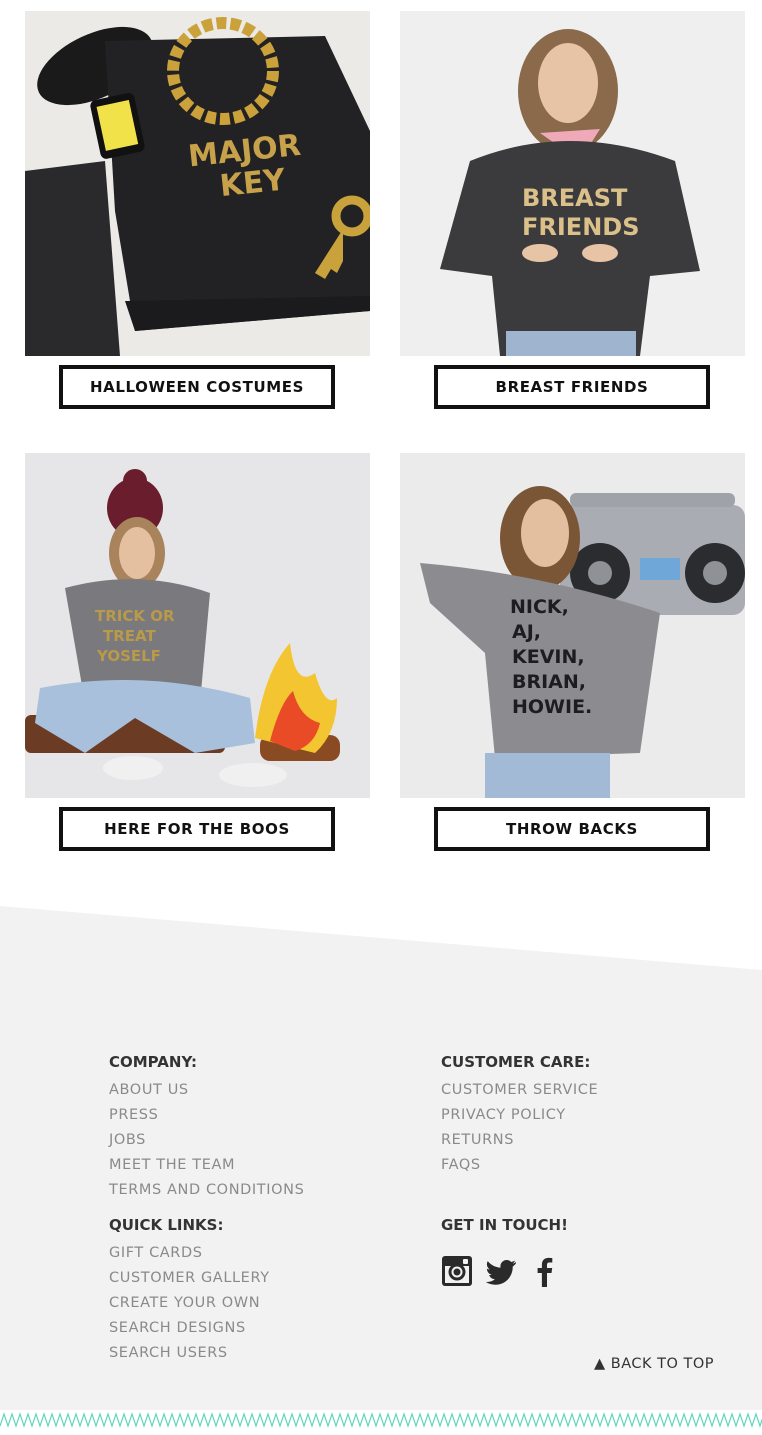 The image size is (762, 1435). Describe the element at coordinates (166, 1225) in the screenshot. I see `quick-links-heading: QUICK LINKS:` at that location.